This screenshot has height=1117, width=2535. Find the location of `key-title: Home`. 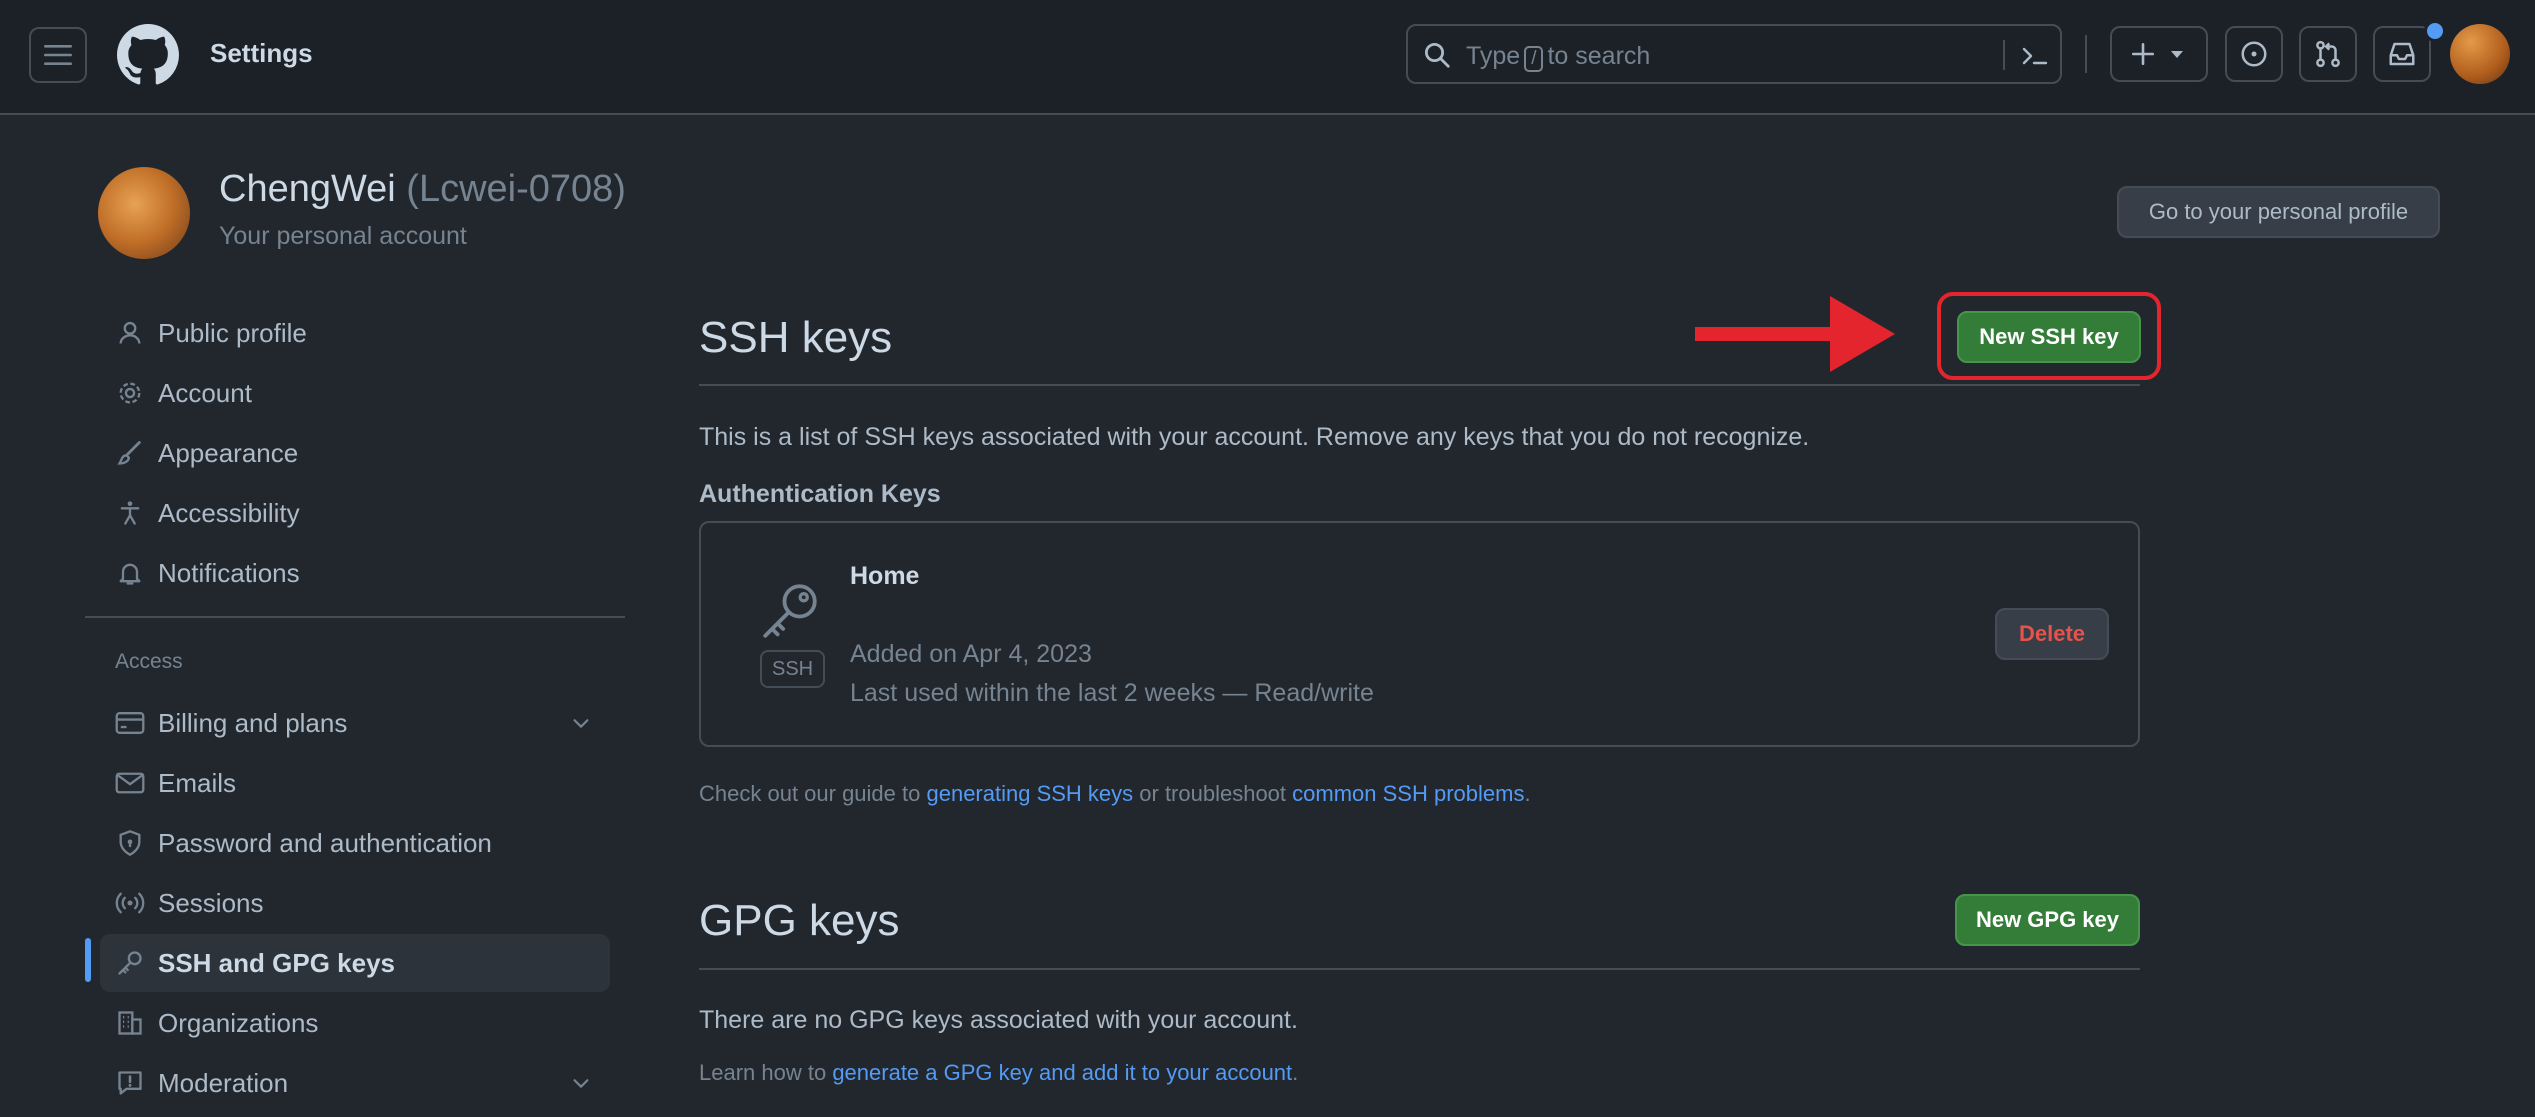

key-title: Home is located at coordinates (885, 576).